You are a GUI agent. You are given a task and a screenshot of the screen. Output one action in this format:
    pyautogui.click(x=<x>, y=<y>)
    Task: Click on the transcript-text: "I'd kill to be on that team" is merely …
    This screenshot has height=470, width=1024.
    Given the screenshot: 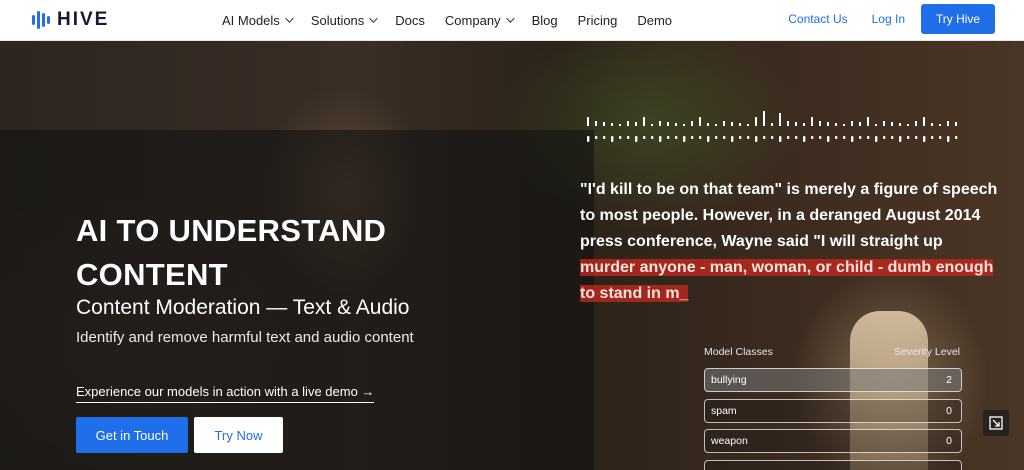 What is the action you would take?
    pyautogui.click(x=790, y=242)
    